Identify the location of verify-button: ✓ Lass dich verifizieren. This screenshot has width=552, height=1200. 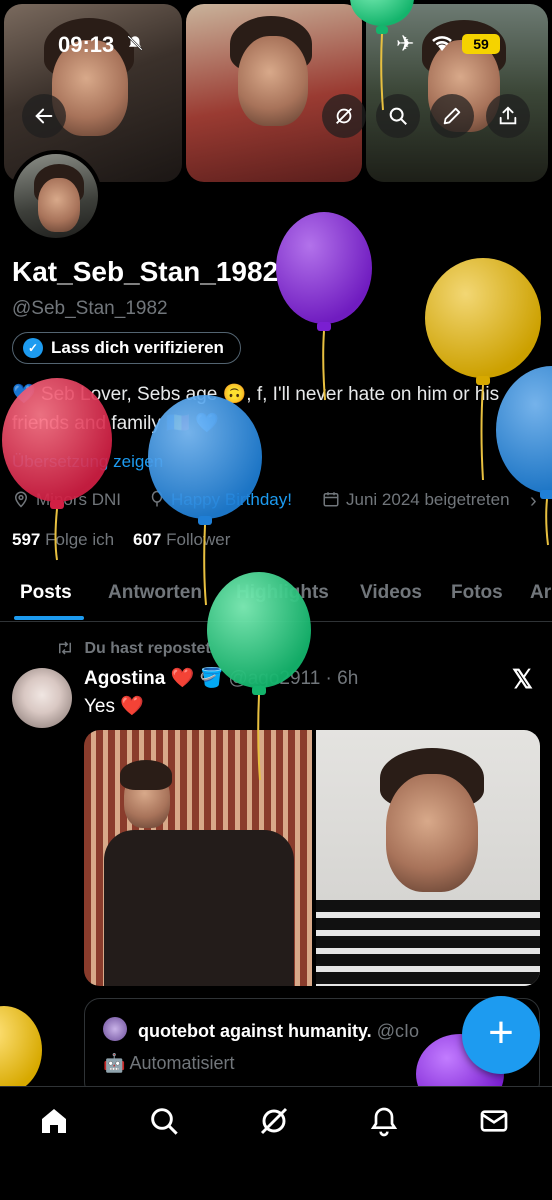
(126, 348).